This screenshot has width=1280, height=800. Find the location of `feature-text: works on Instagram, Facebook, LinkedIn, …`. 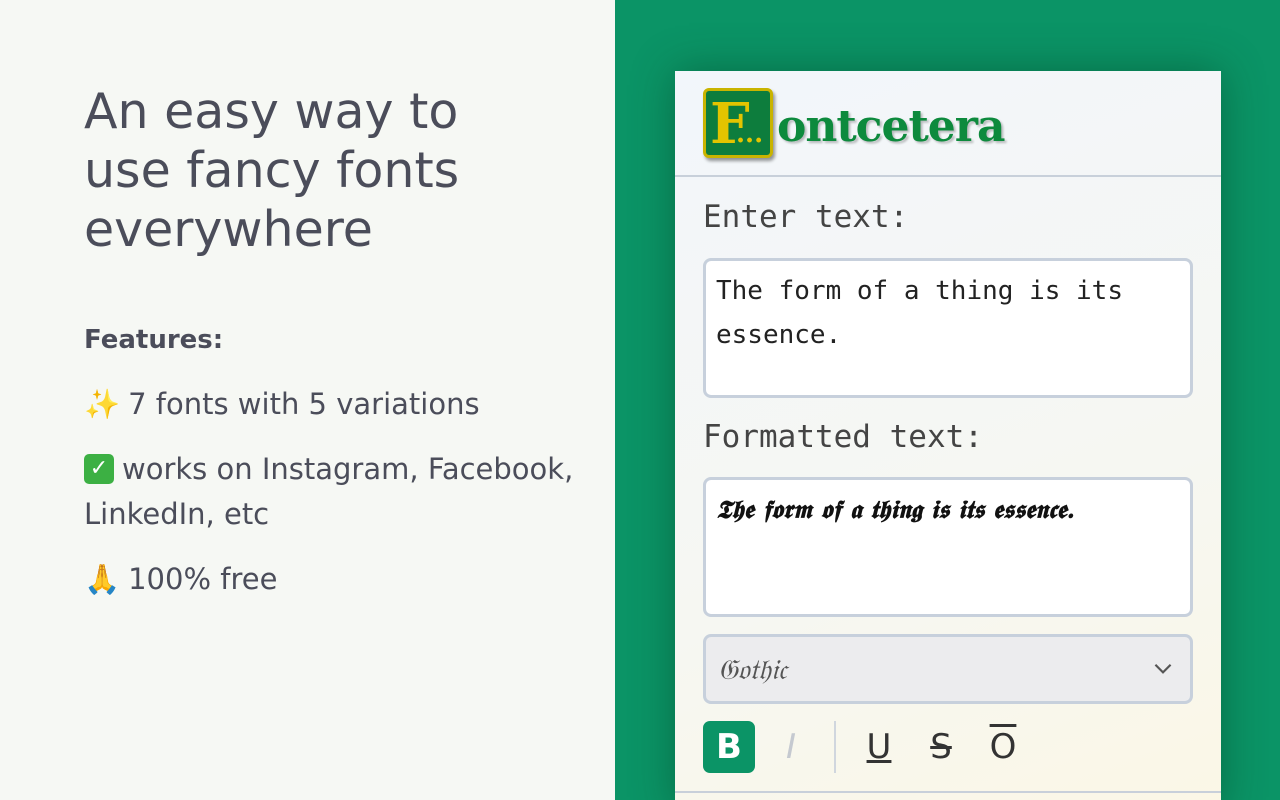

feature-text: works on Instagram, Facebook, LinkedIn, … is located at coordinates (329, 491).